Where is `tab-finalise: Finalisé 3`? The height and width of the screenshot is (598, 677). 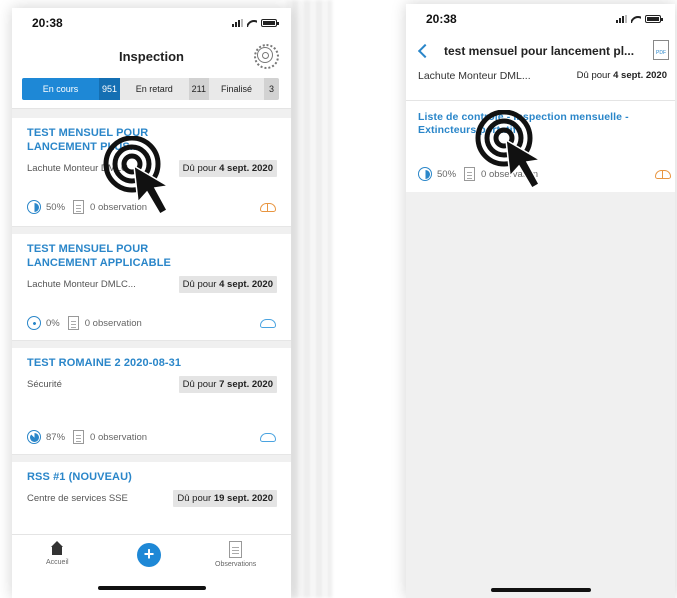 tab-finalise: Finalisé 3 is located at coordinates (244, 89).